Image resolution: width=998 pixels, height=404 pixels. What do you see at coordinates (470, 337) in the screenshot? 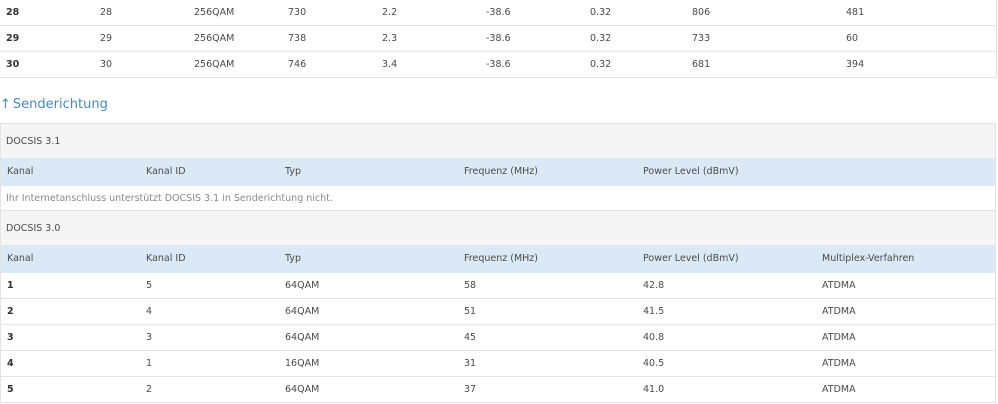
I see `cell-frequenz: 45` at bounding box center [470, 337].